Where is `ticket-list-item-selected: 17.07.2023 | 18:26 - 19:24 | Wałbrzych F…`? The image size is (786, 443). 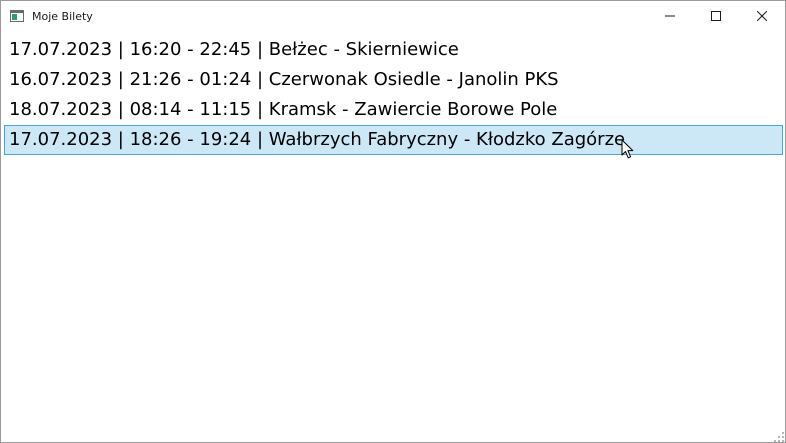
ticket-list-item-selected: 17.07.2023 | 18:26 - 19:24 | Wałbrzych F… is located at coordinates (393, 140).